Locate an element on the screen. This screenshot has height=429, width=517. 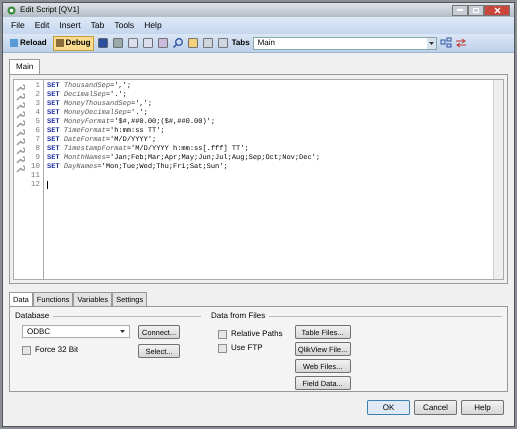
maximize-button is located at coordinates (476, 10).